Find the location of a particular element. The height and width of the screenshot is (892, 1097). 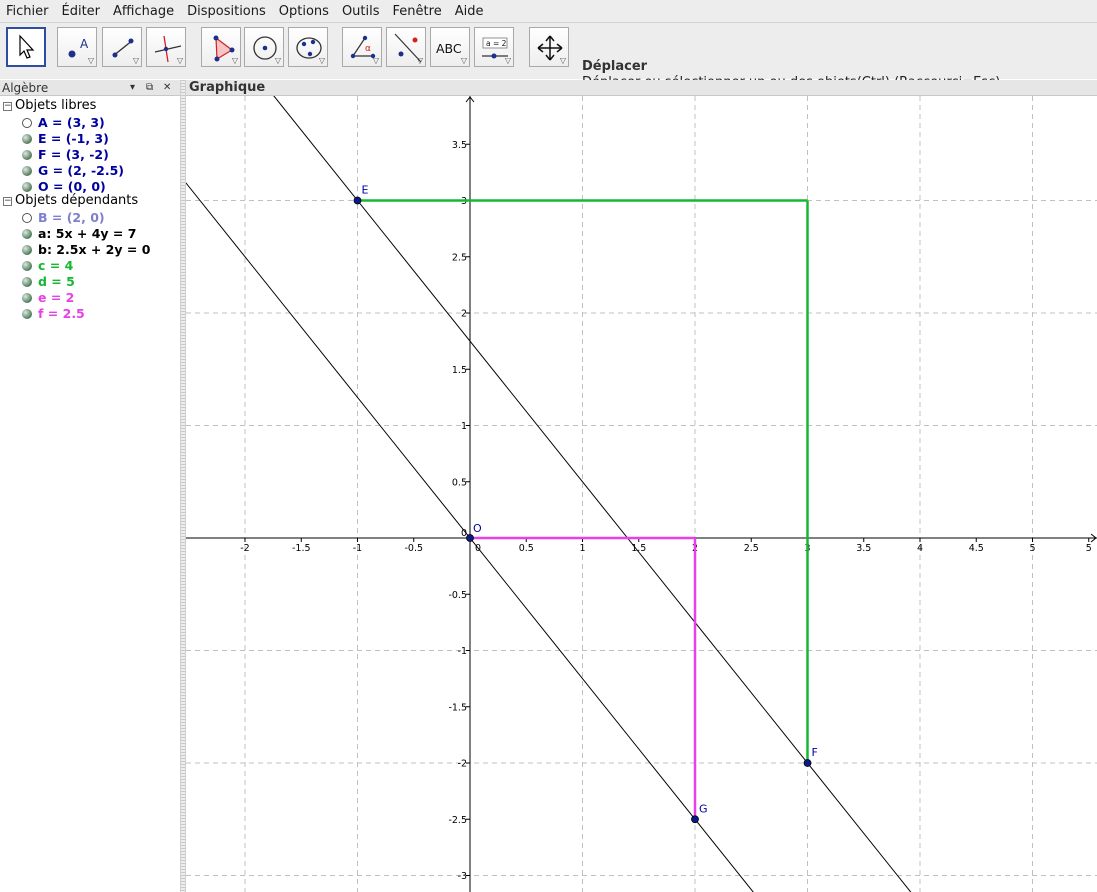

y-tick-label: 2.5 is located at coordinates (459, 257).